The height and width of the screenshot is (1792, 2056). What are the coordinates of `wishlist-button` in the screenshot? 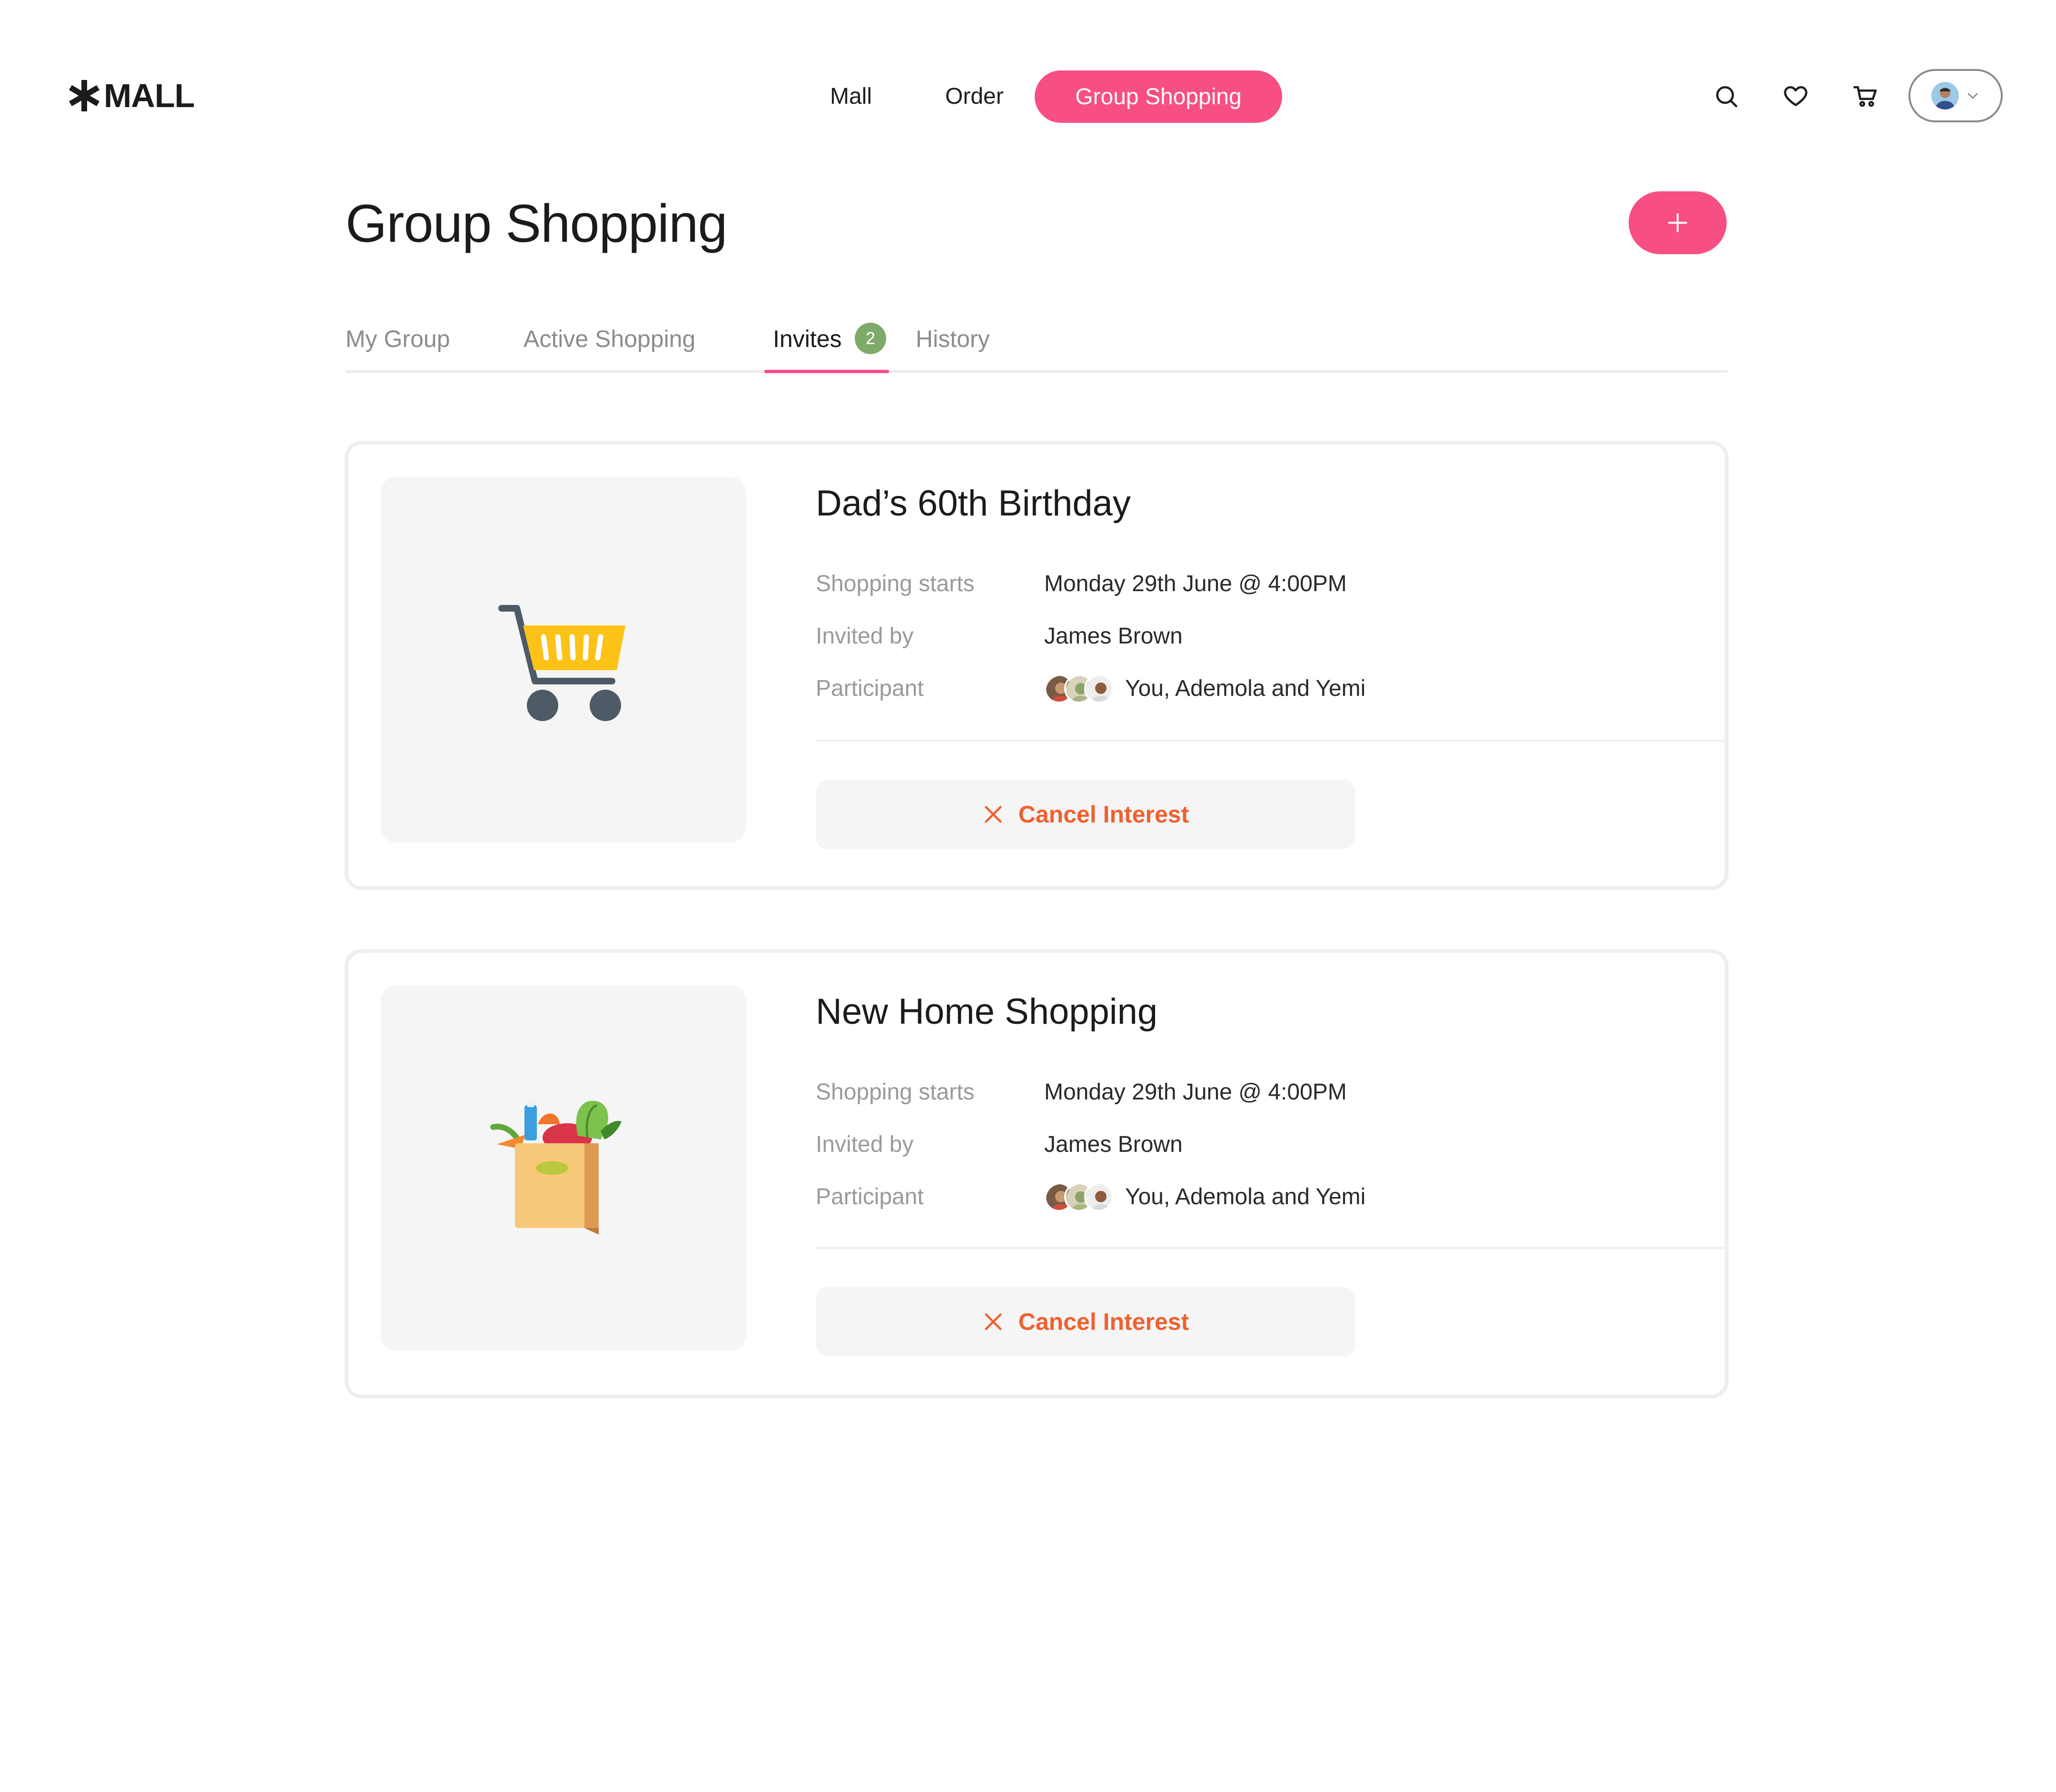 It's located at (1796, 96).